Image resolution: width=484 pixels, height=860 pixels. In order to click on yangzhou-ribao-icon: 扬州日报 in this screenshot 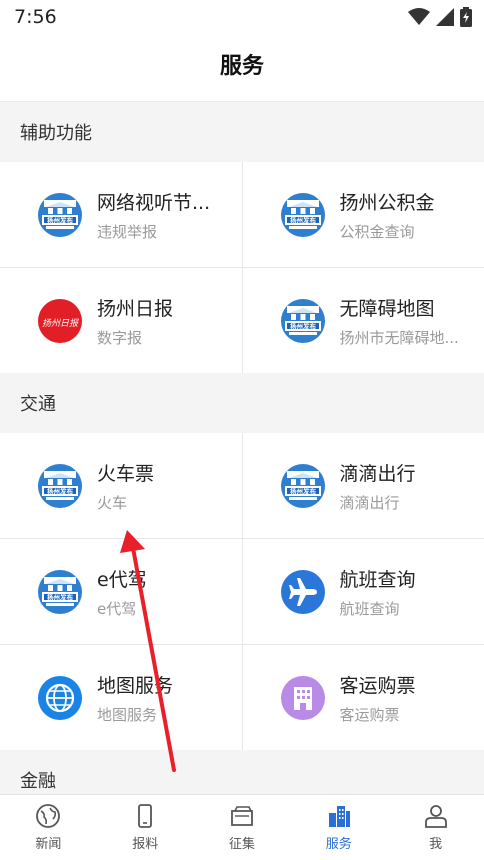, I will do `click(60, 320)`.